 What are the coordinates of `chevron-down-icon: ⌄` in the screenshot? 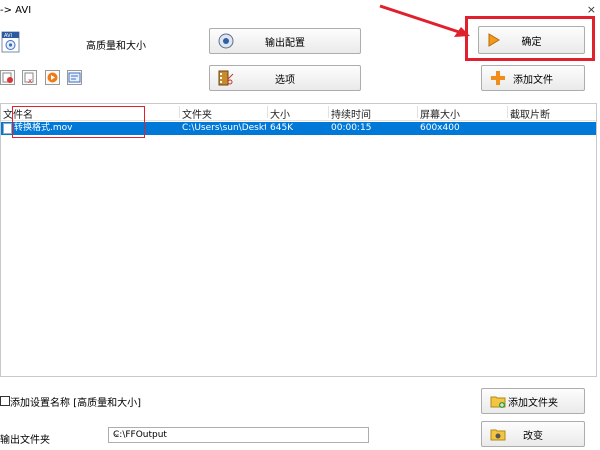 It's located at (238, 434).